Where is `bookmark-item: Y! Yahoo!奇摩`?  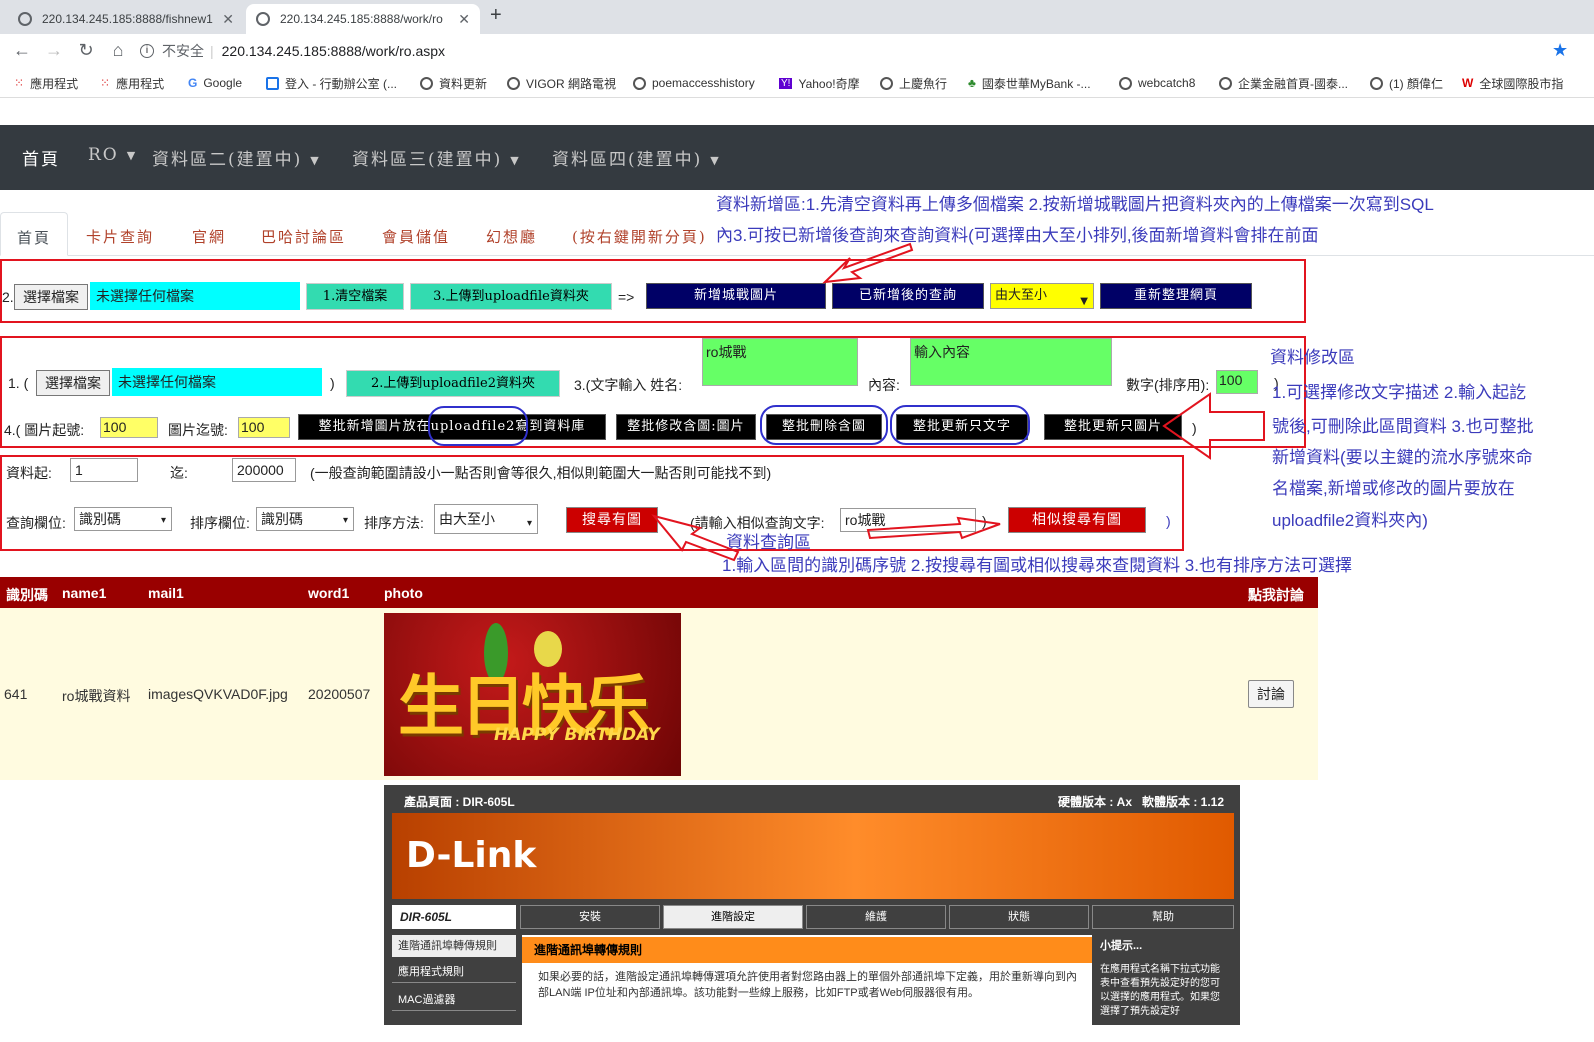
bookmark-item: Y! Yahoo!奇摩 is located at coordinates (819, 83).